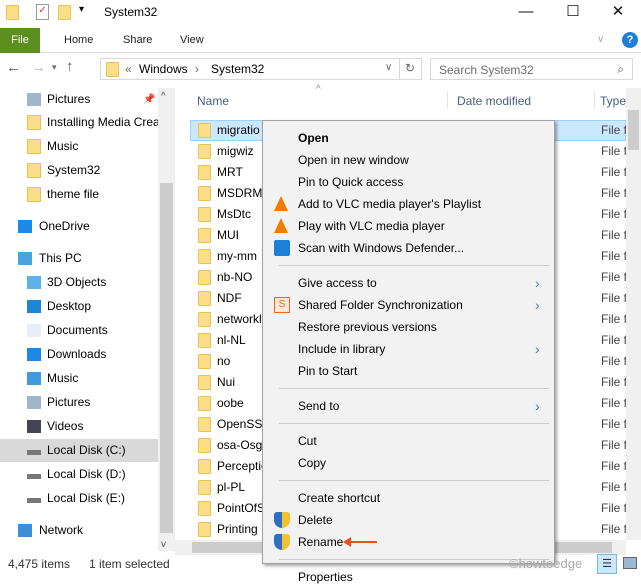  I want to click on arrow-head, so click(347, 542).